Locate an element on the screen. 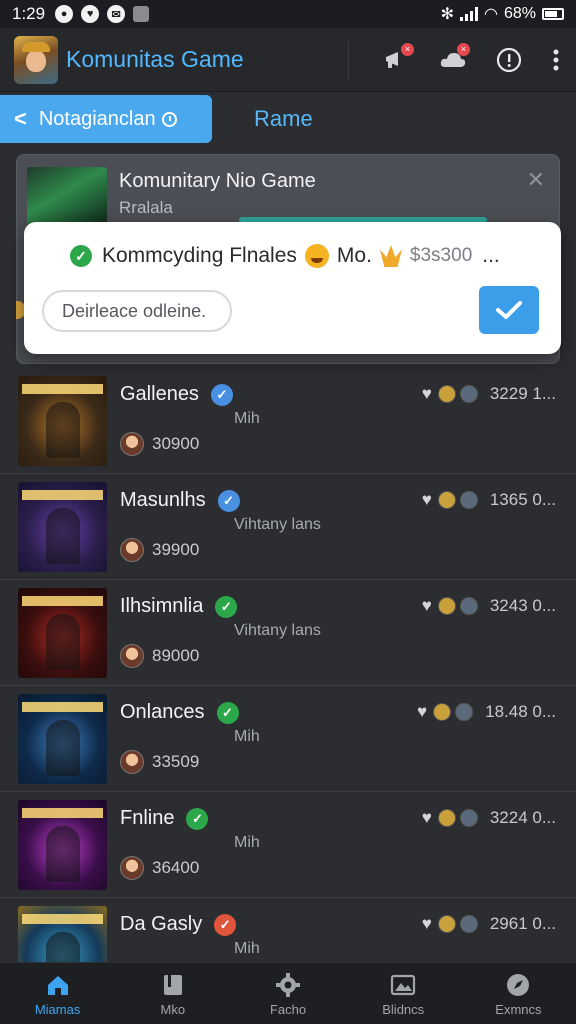 This screenshot has width=576, height=1024. item-name-row: Gallenes ✓ is located at coordinates (176, 394).